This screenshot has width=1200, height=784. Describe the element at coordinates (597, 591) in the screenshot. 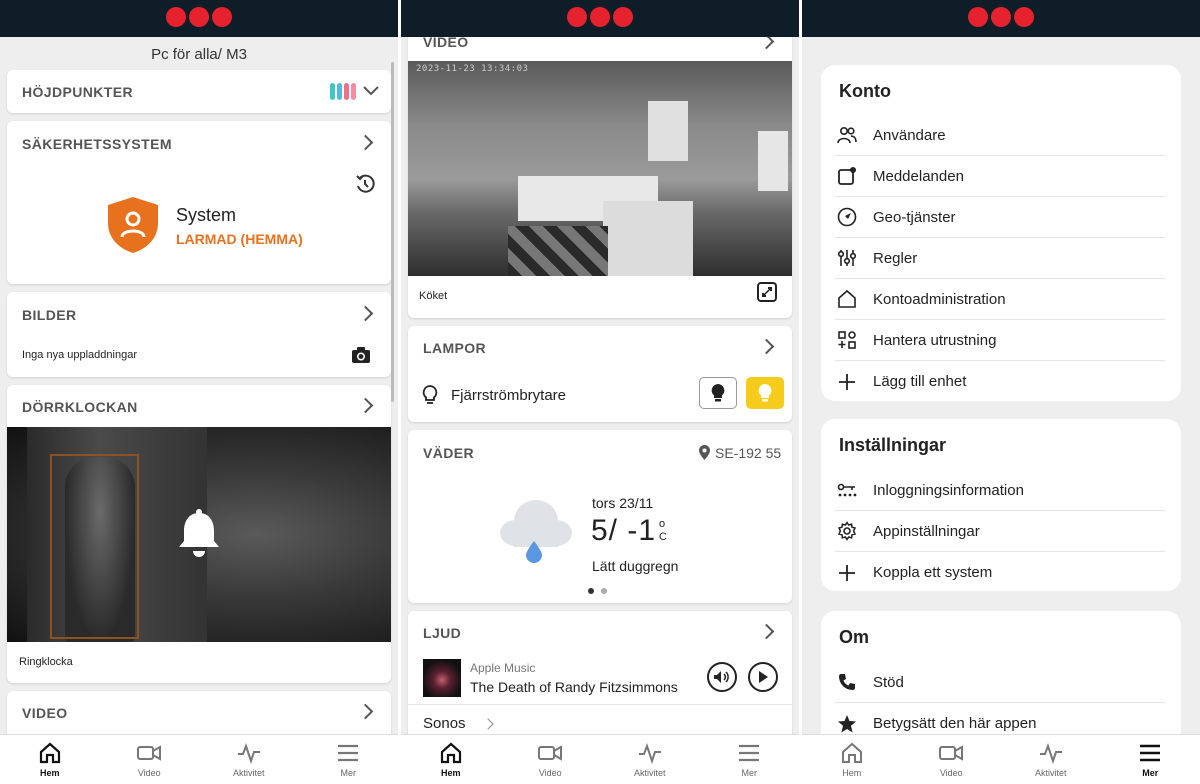

I see `page-indicator` at that location.